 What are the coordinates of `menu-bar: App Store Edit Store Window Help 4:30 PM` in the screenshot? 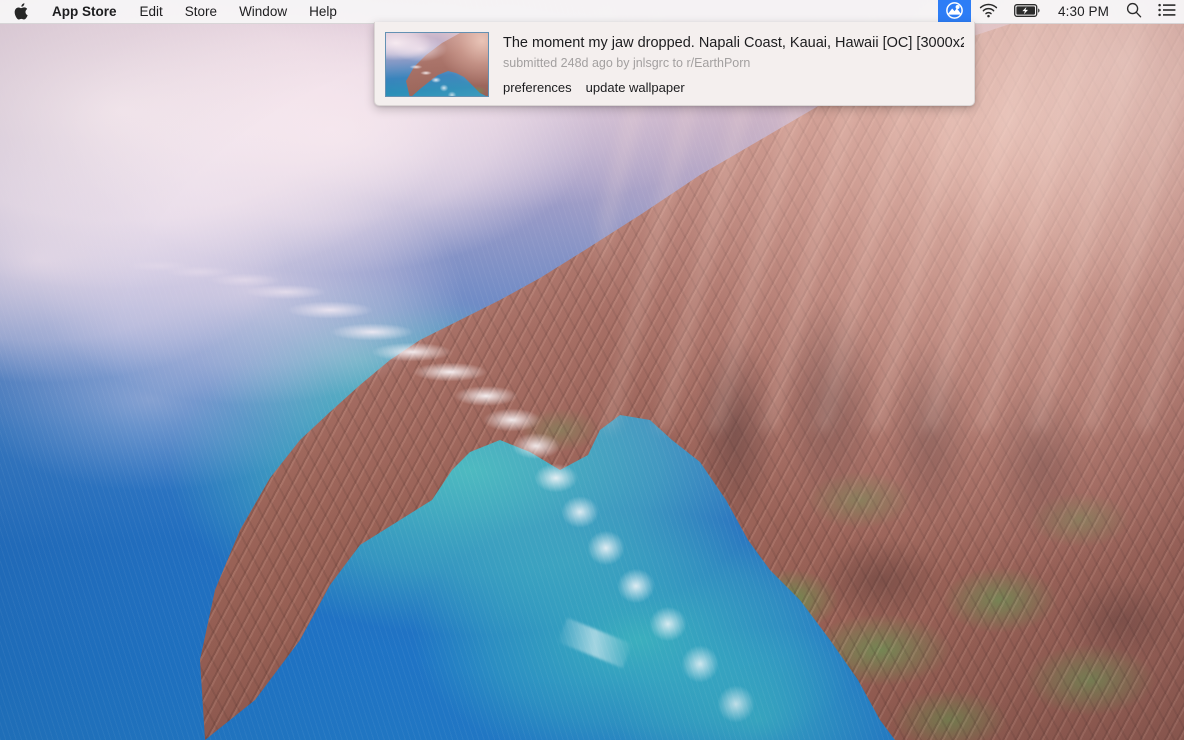 It's located at (592, 12).